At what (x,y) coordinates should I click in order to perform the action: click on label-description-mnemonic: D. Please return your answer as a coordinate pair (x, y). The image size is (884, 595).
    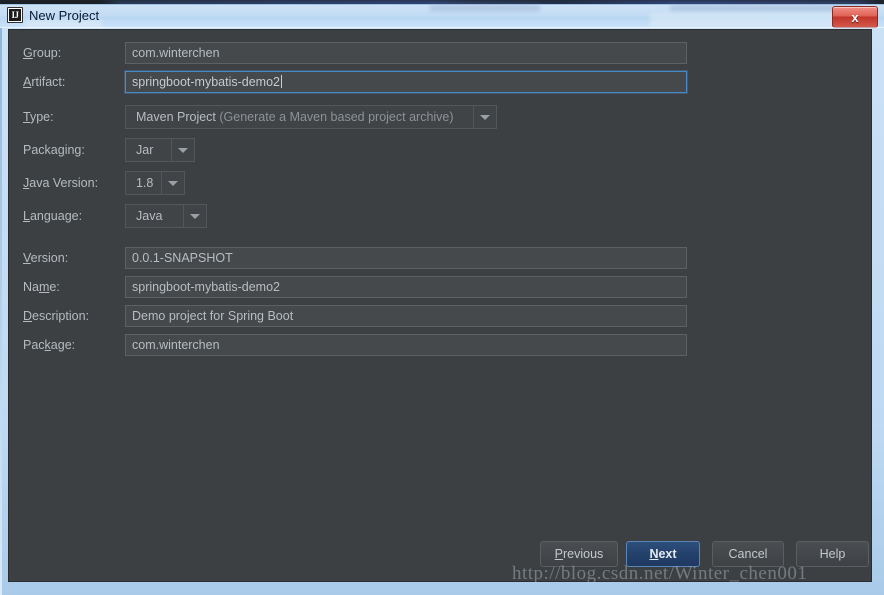
    Looking at the image, I should click on (28, 316).